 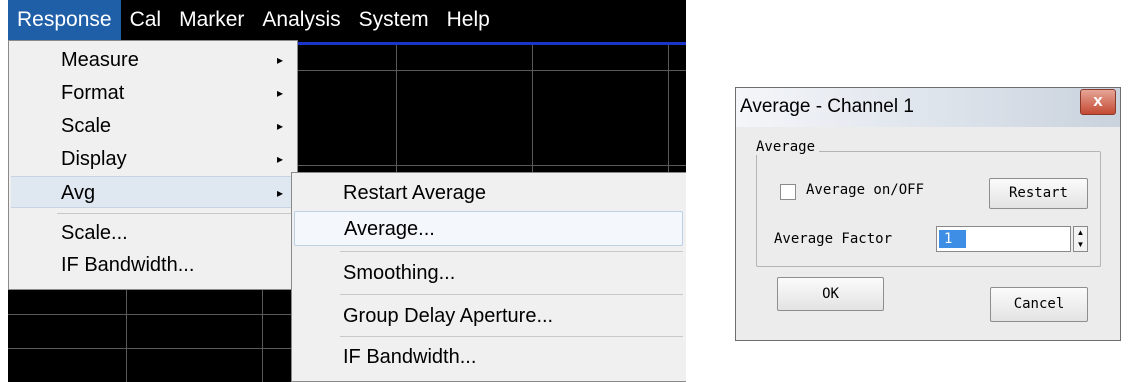 What do you see at coordinates (301, 20) in the screenshot?
I see `menu-analysis: Analysis` at bounding box center [301, 20].